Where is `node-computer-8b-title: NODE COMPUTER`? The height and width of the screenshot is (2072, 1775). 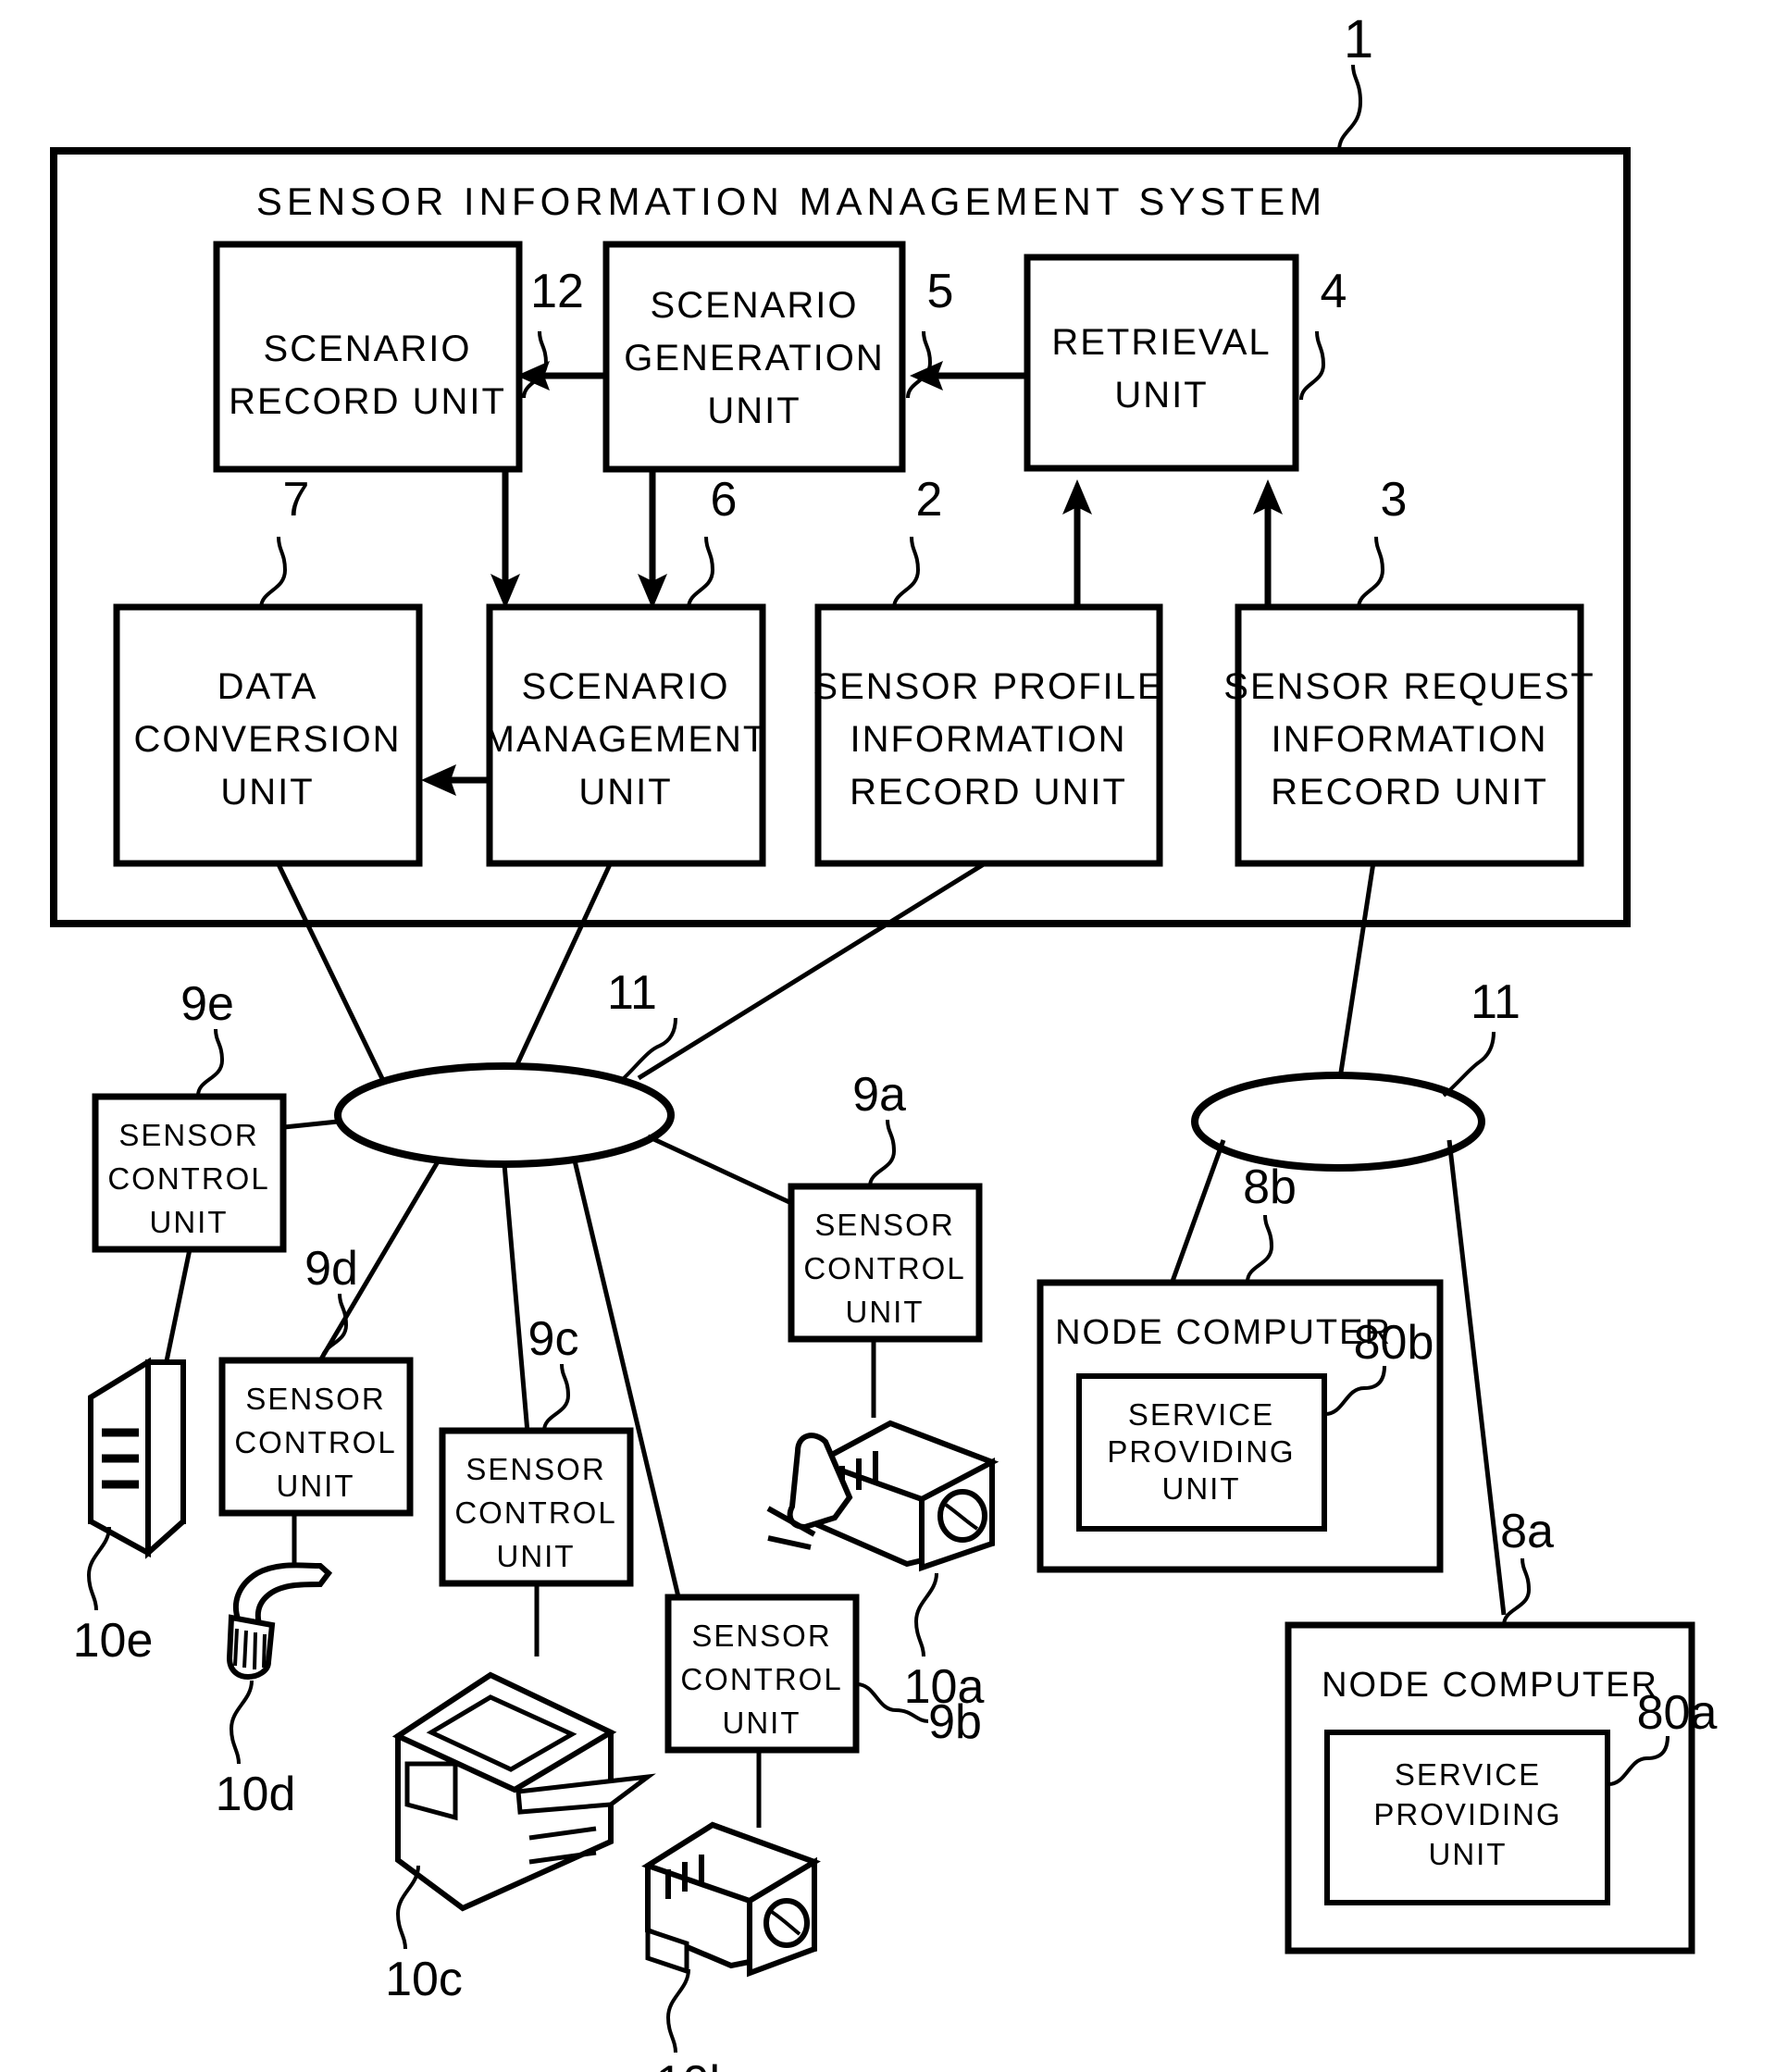 node-computer-8b-title: NODE COMPUTER is located at coordinates (1223, 1332).